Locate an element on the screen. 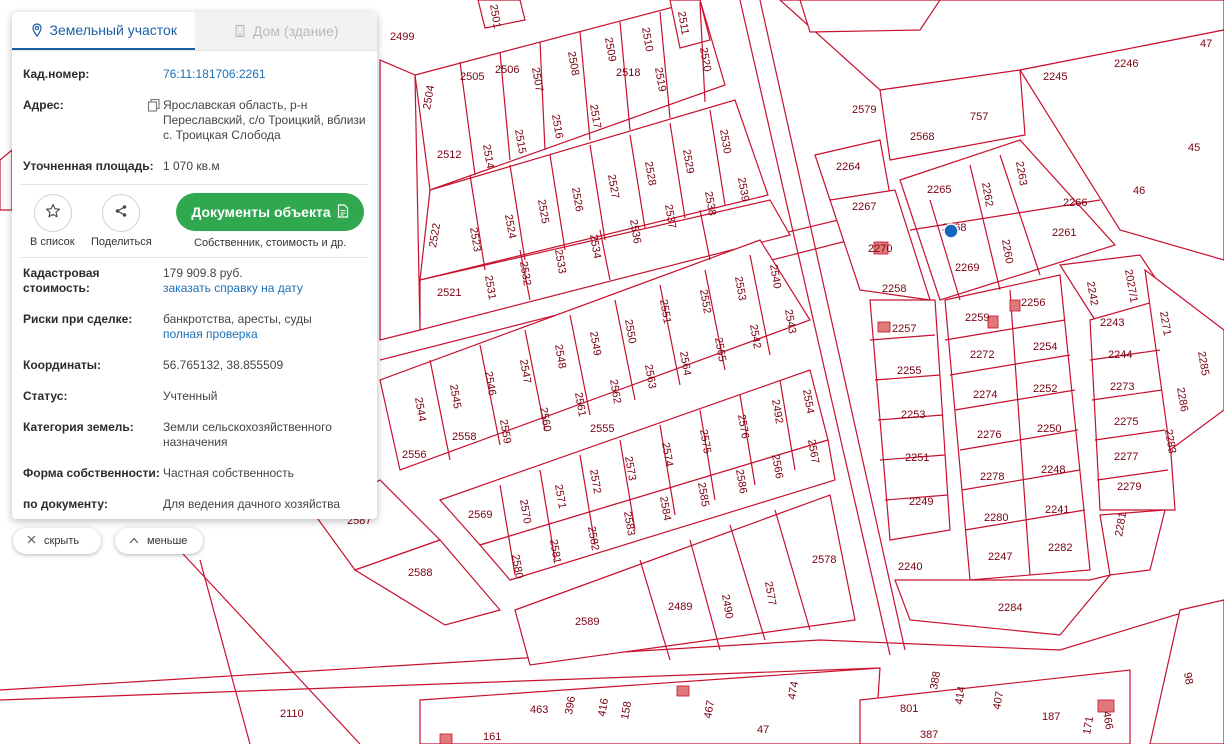  parcel-label: 2521 is located at coordinates (449, 293).